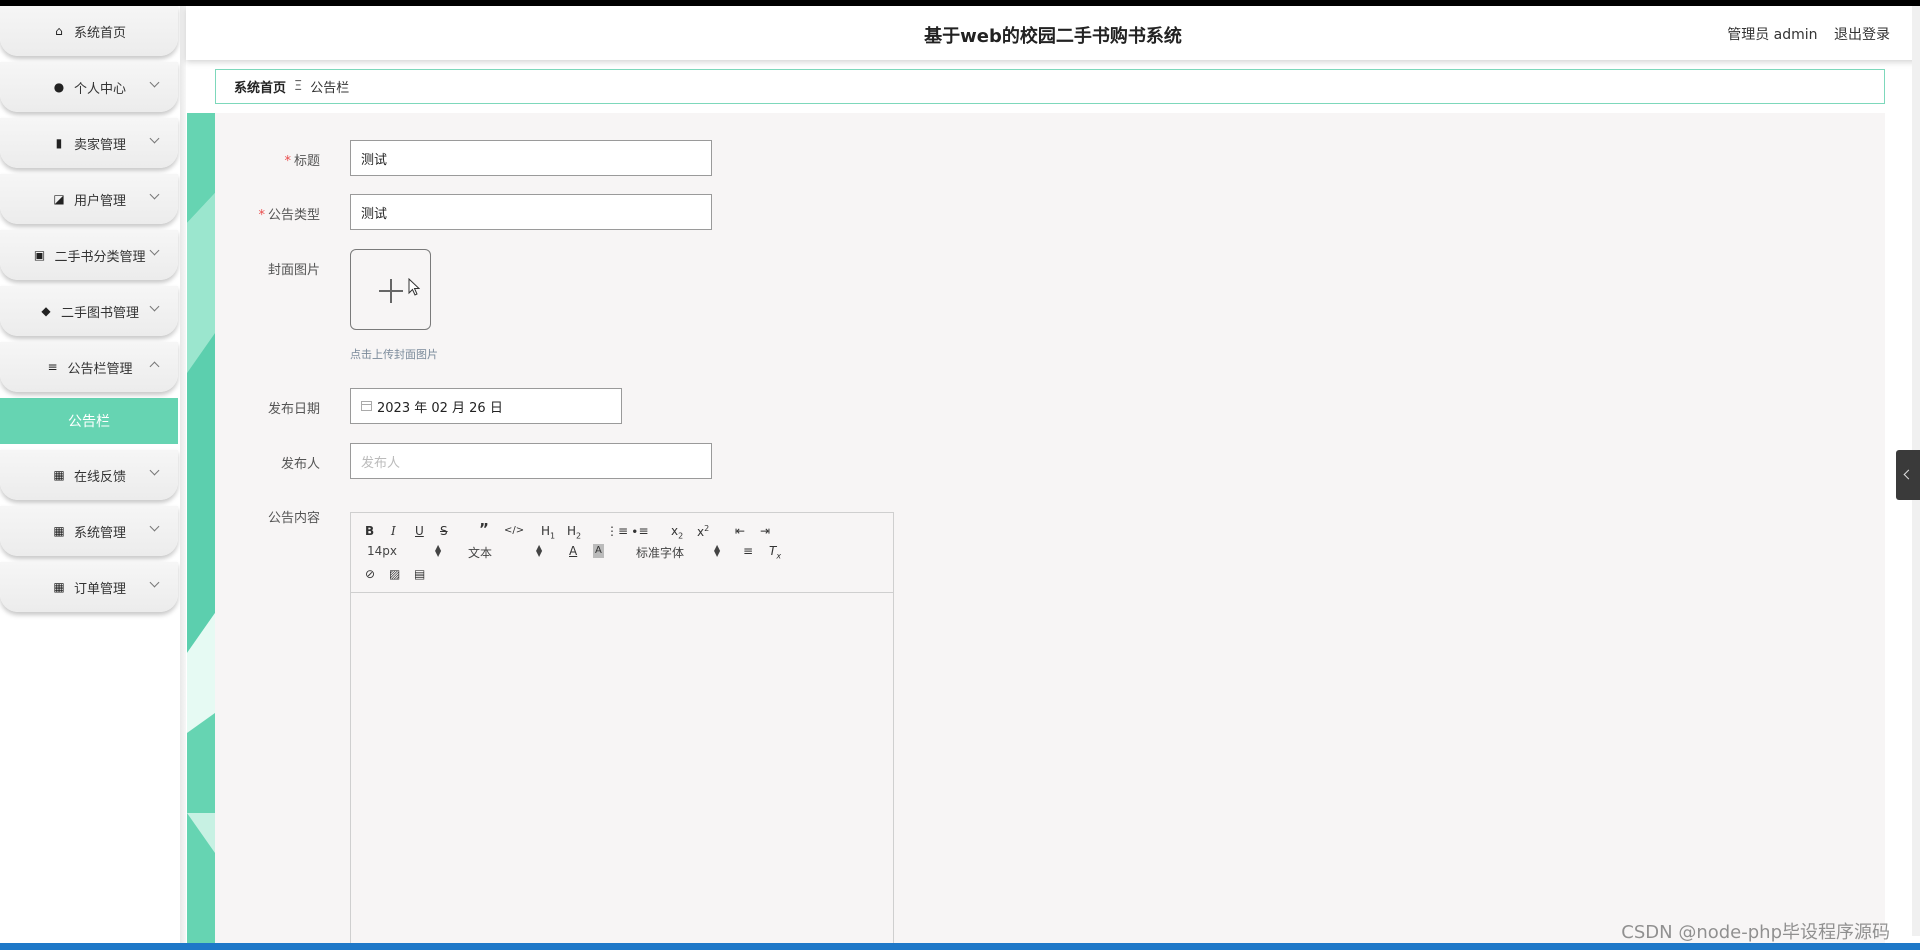 The image size is (1920, 950). Describe the element at coordinates (59, 199) in the screenshot. I see `trend-chart-icon: ◪` at that location.